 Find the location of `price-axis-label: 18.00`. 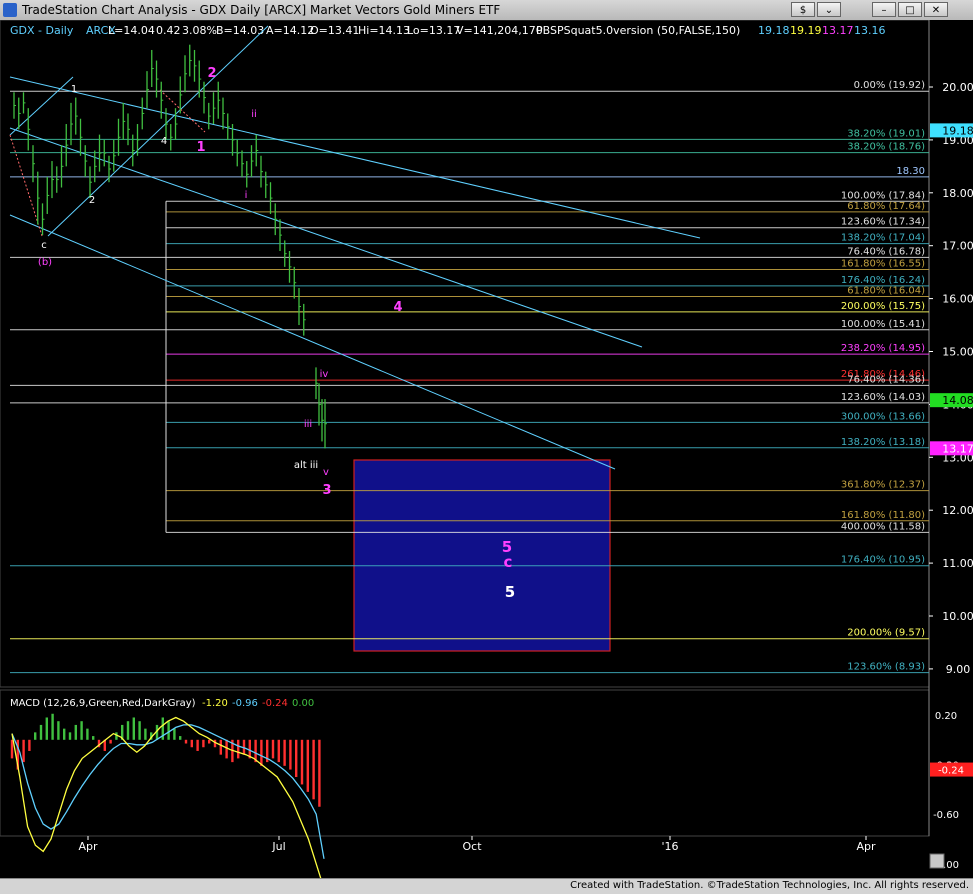

price-axis-label: 18.00 is located at coordinates (957, 193).